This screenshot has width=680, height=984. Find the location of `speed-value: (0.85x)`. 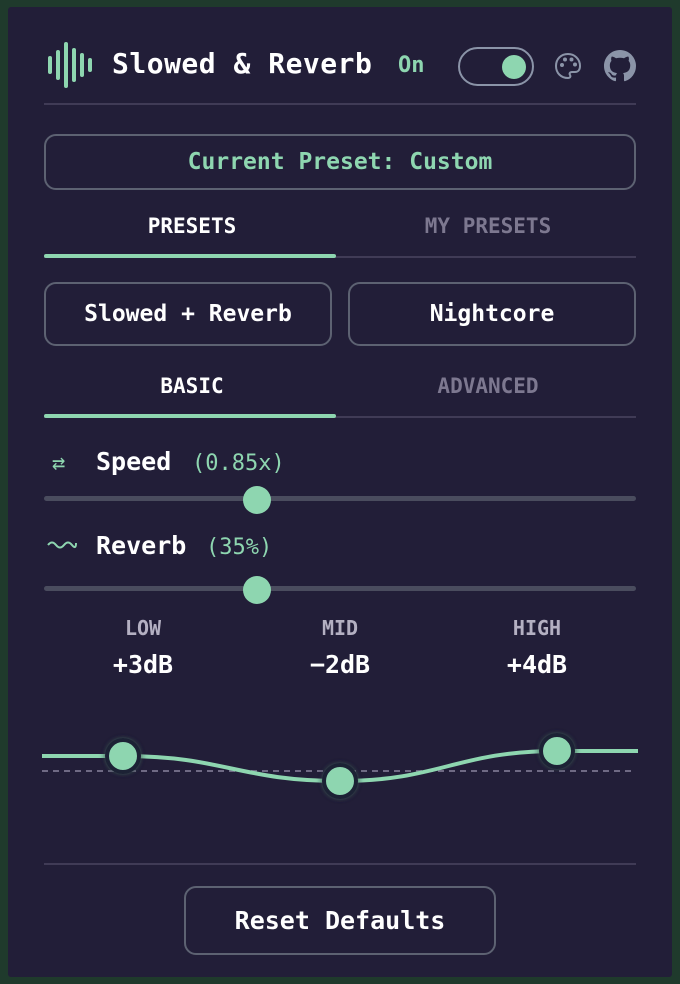

speed-value: (0.85x) is located at coordinates (238, 463).